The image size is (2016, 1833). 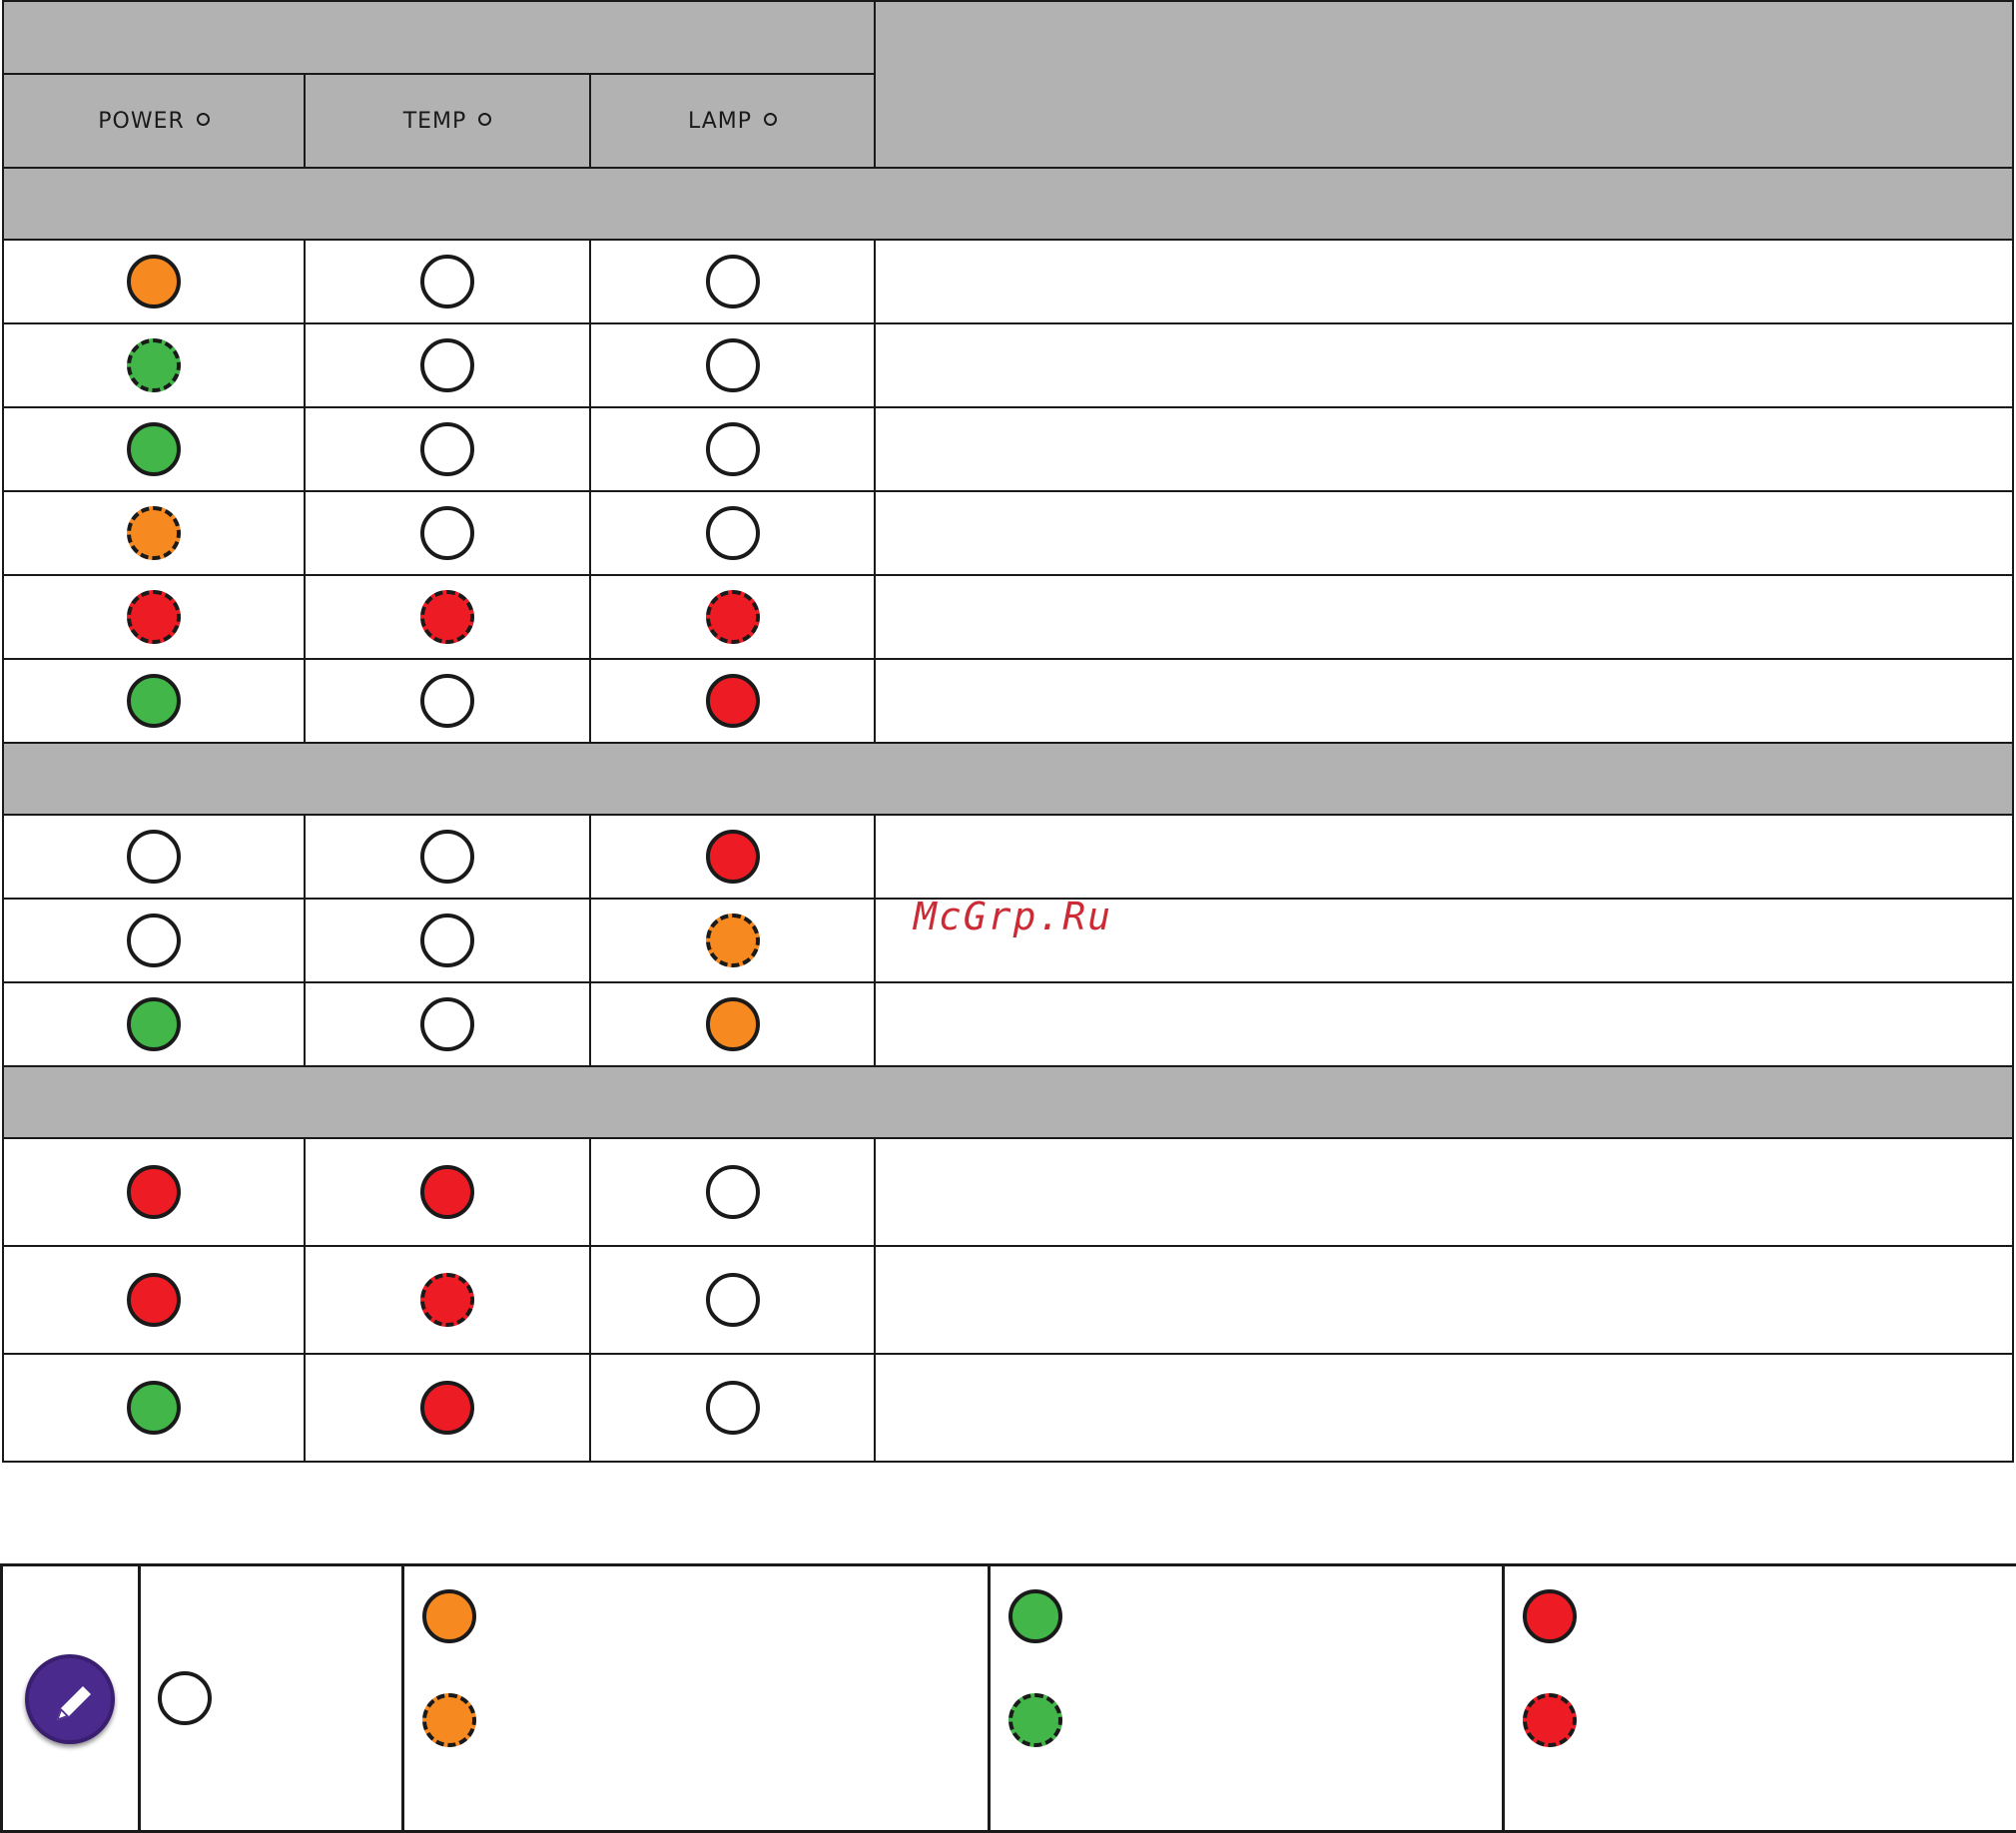 I want to click on note-icon-cell, so click(x=71, y=1698).